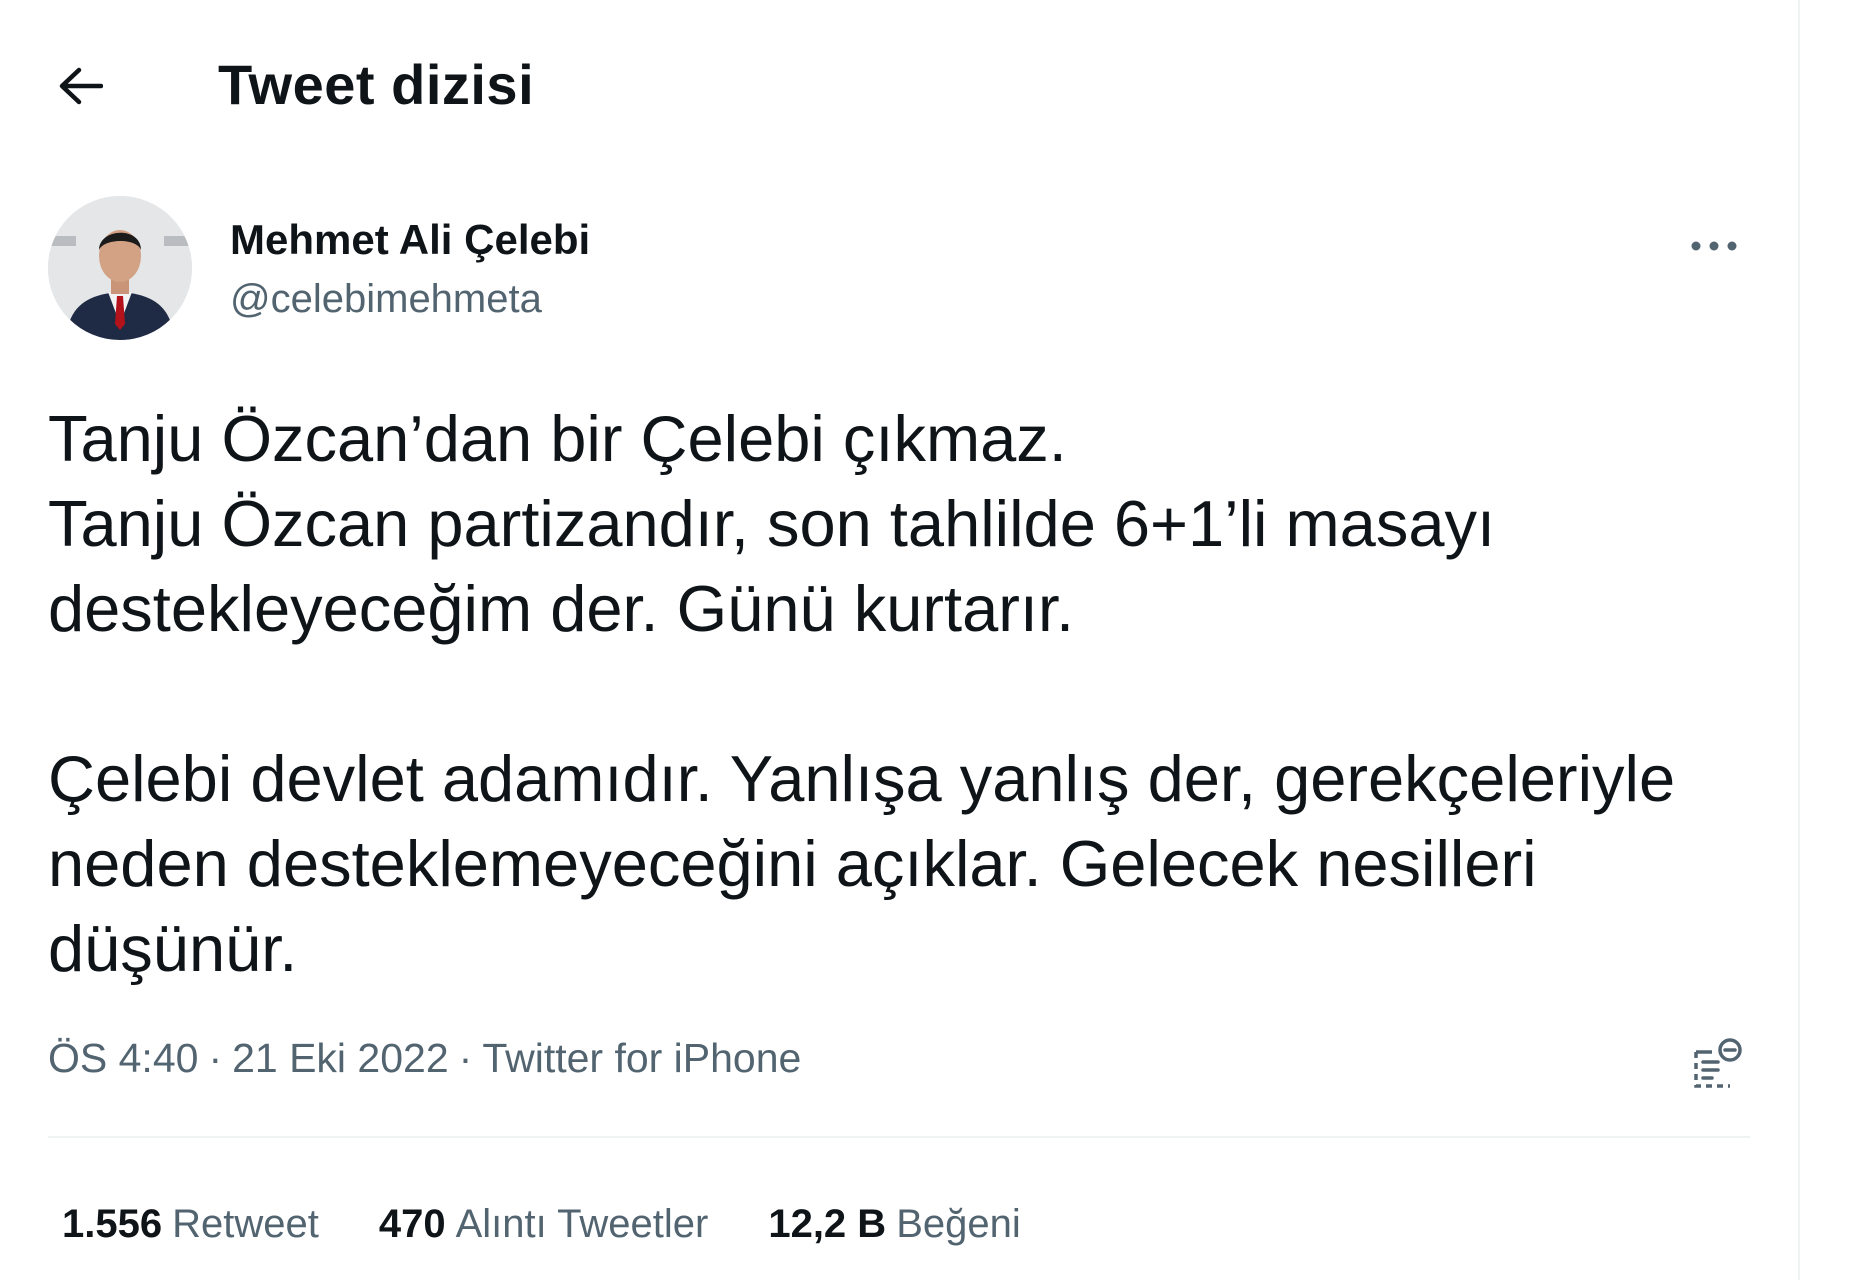 The height and width of the screenshot is (1280, 1862). Describe the element at coordinates (958, 1224) in the screenshot. I see `likes-label: Beğeni` at that location.